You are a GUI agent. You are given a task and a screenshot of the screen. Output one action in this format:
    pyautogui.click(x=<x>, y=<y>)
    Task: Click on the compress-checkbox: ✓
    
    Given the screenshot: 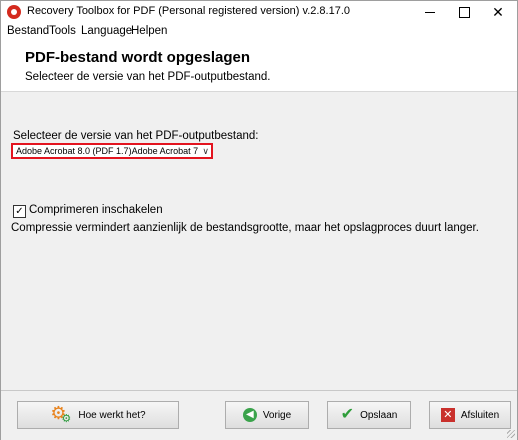 What is the action you would take?
    pyautogui.click(x=19, y=211)
    